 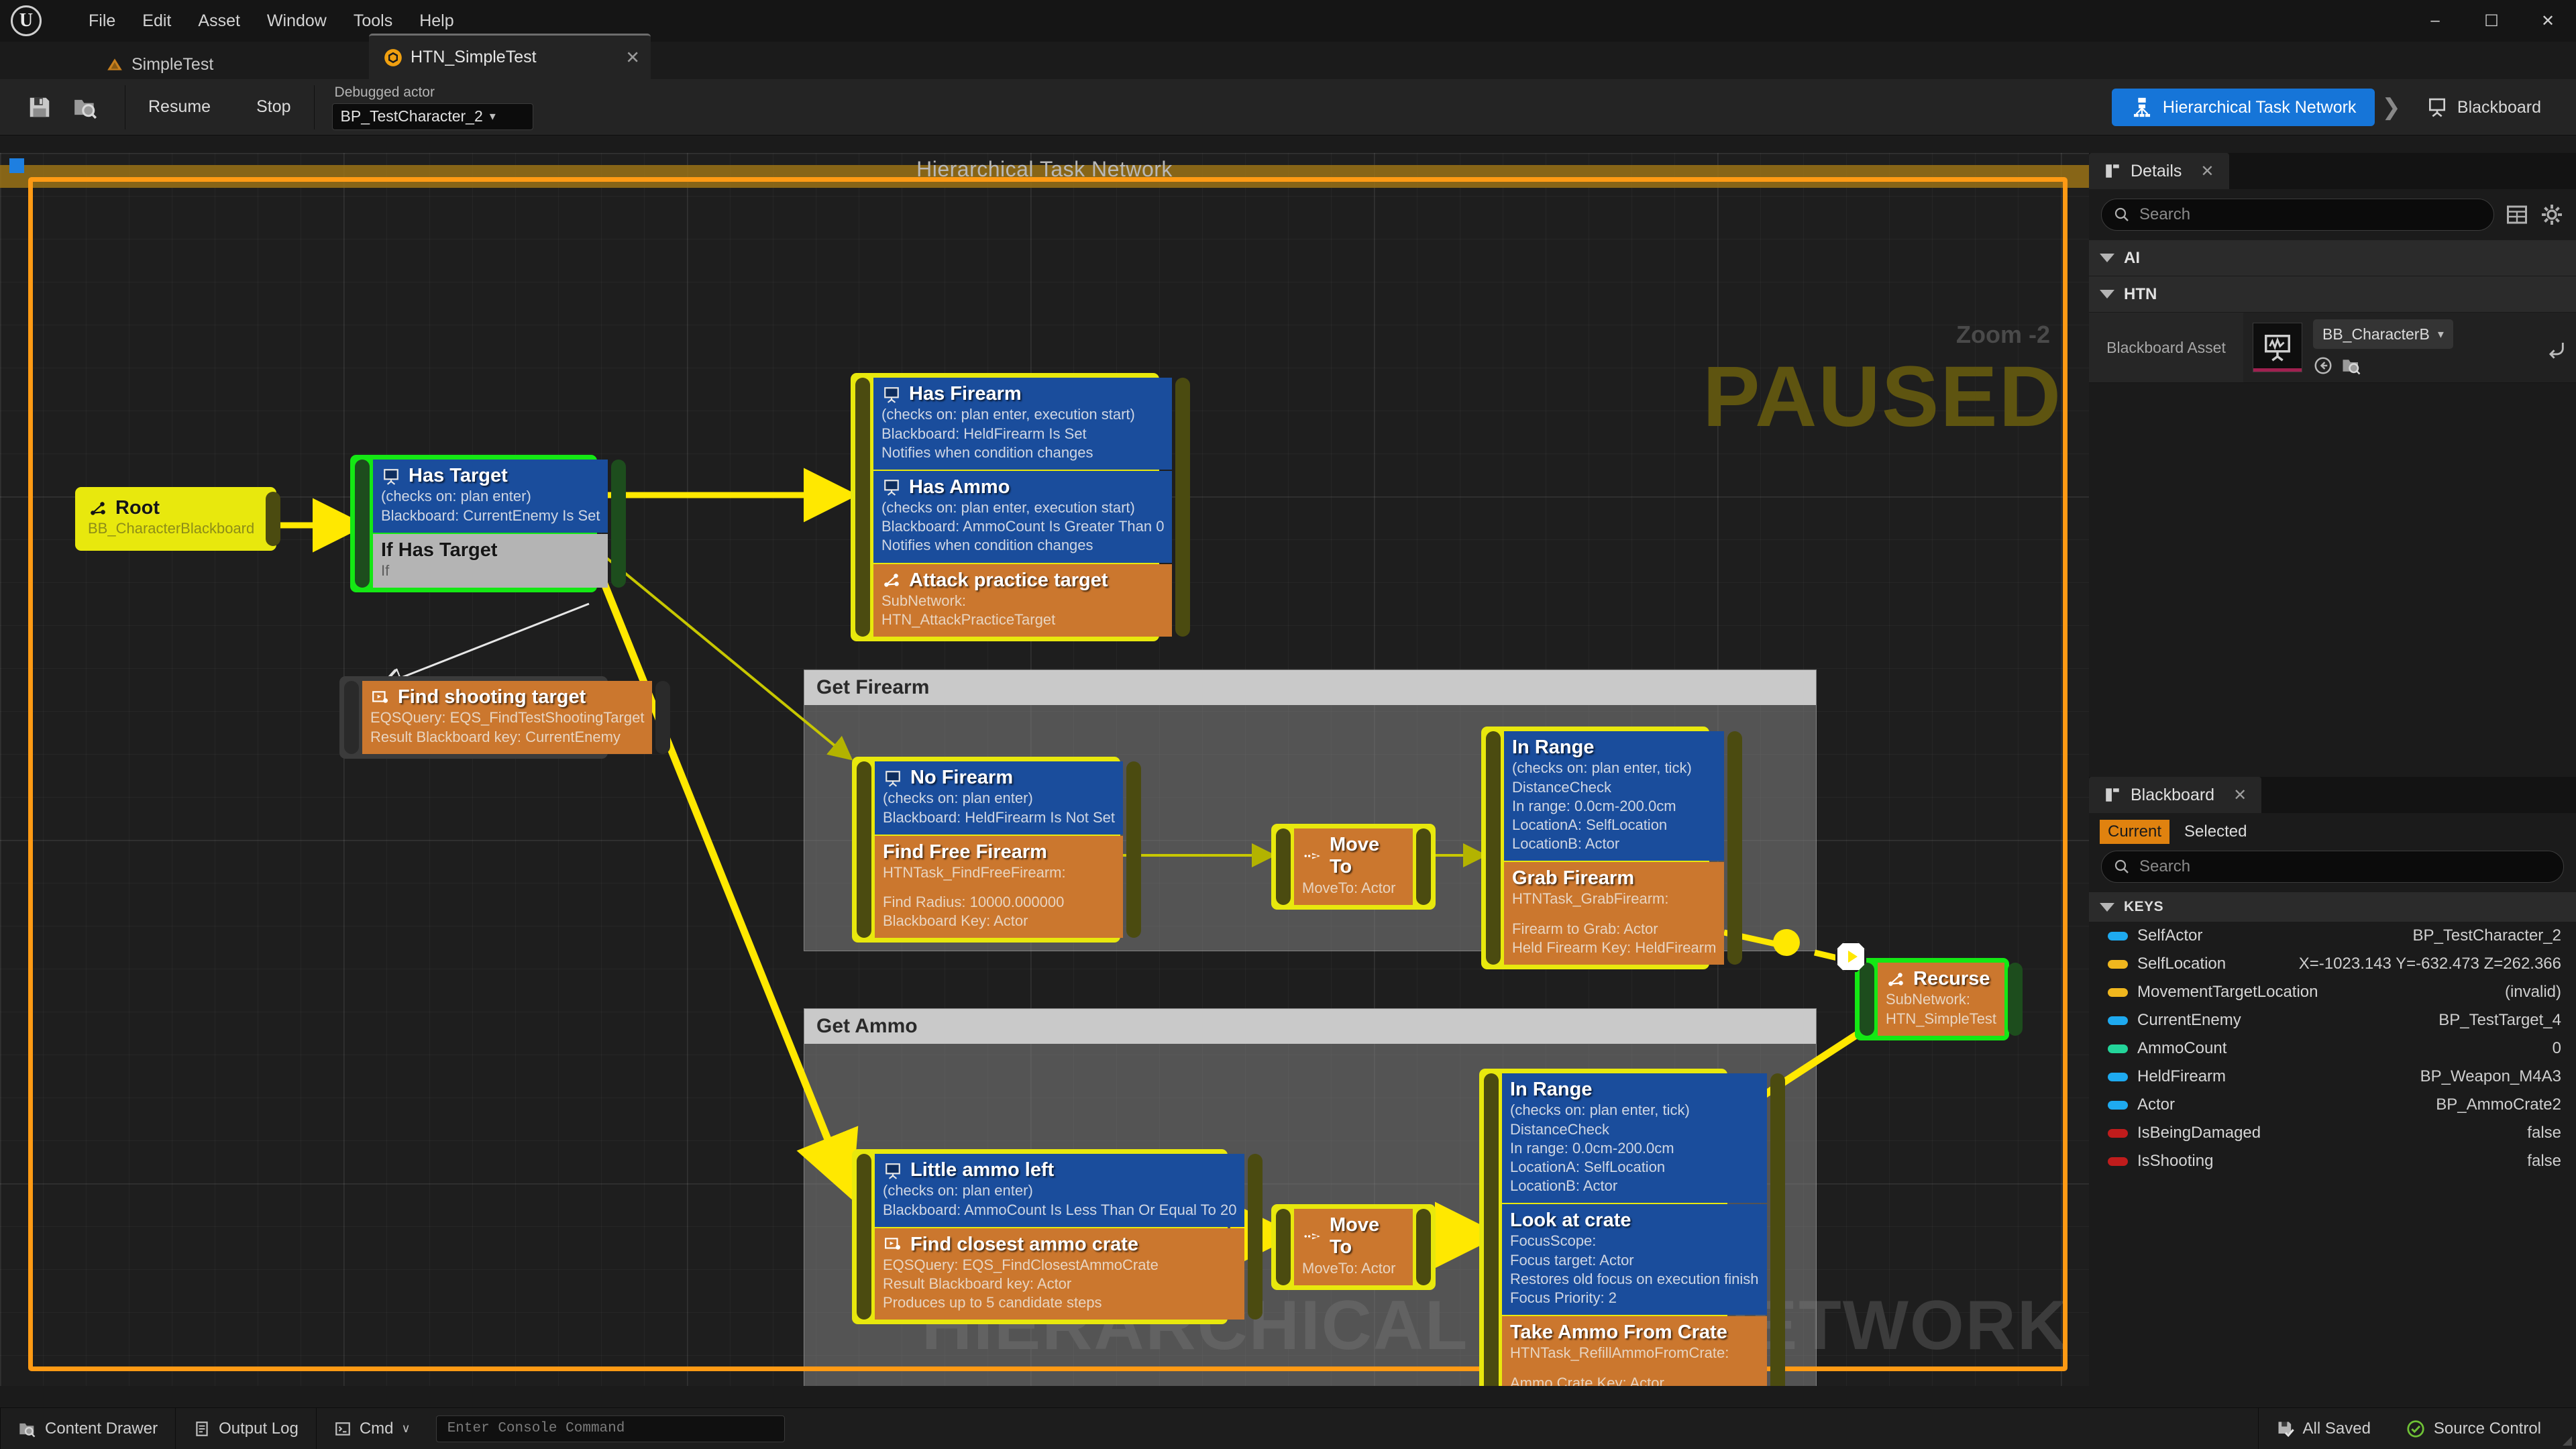 I want to click on details-panel-icon, so click(x=2112, y=171).